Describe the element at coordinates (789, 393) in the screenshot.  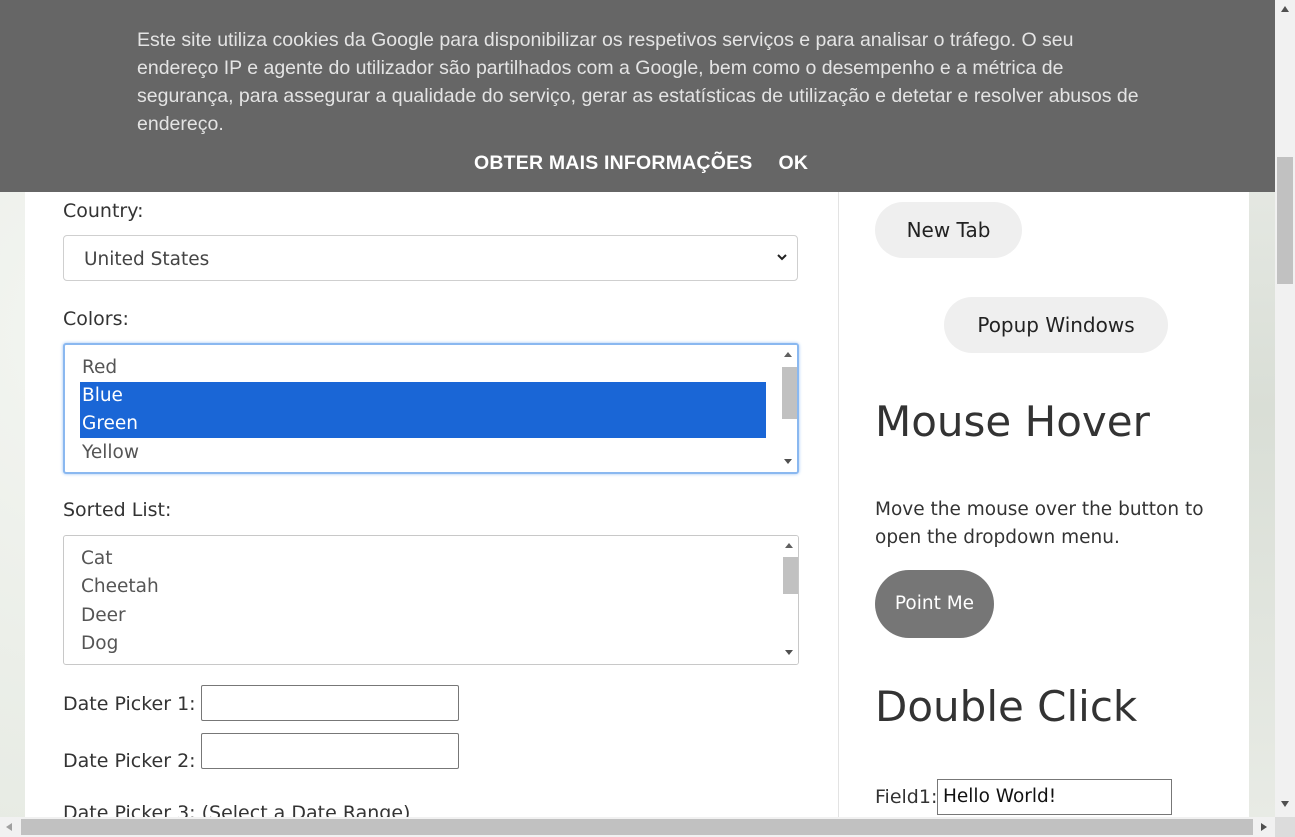
I see `colors-scroll-thumb` at that location.